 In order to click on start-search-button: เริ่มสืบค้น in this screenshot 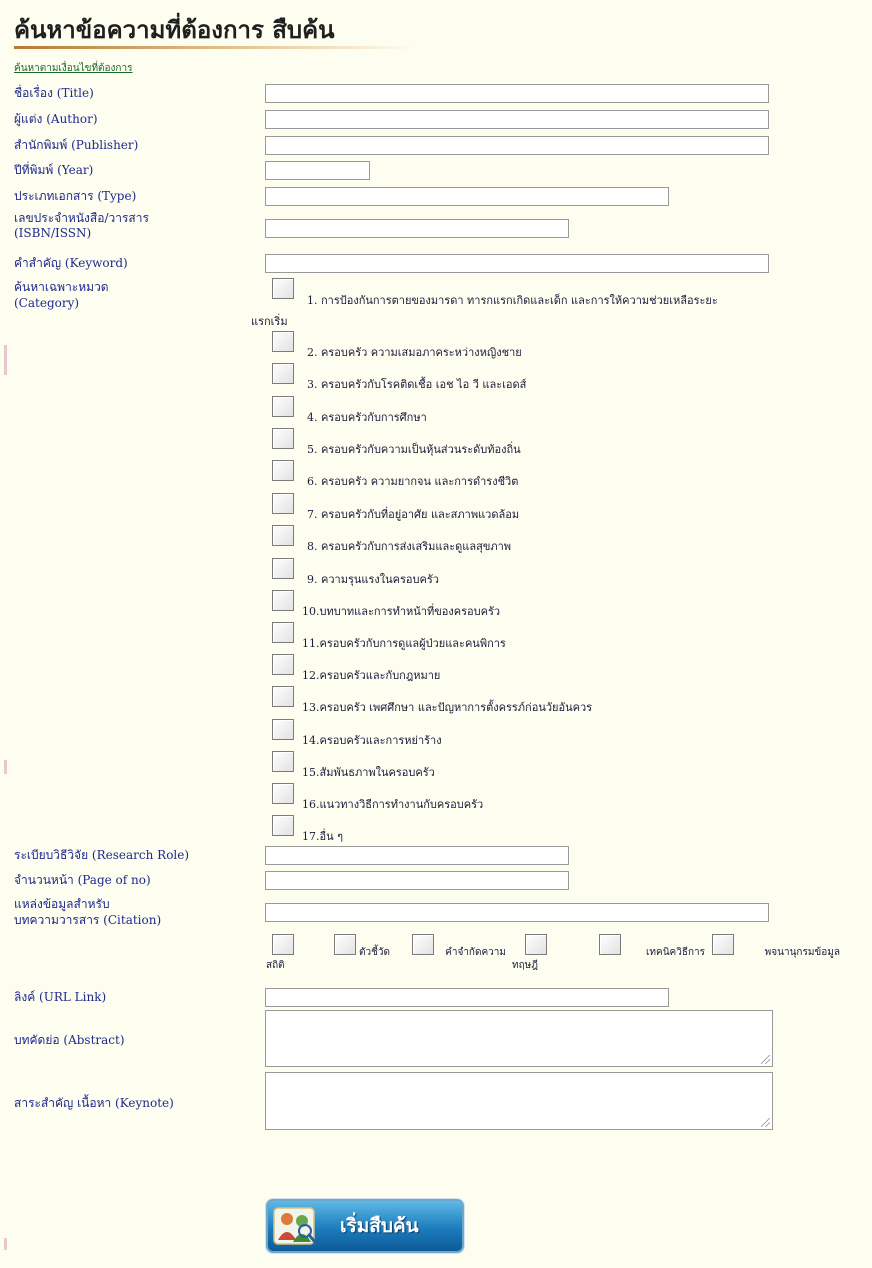, I will do `click(365, 1226)`.